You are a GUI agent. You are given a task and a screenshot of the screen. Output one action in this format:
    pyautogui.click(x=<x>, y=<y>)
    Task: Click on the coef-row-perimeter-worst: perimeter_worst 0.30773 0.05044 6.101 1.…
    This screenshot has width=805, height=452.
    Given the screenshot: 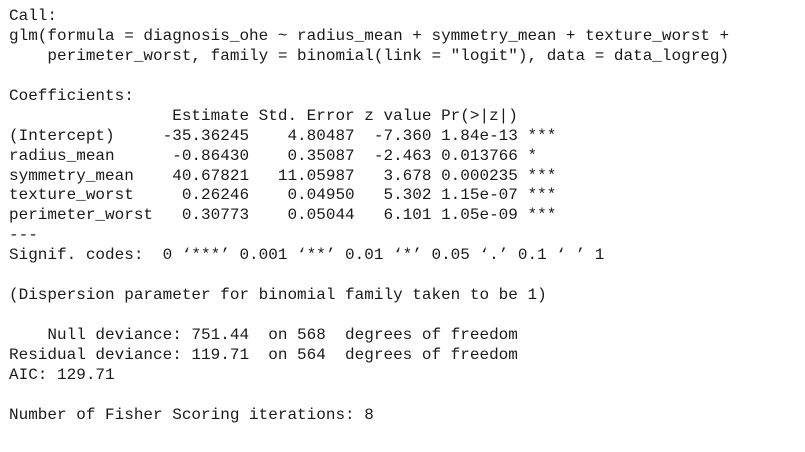 What is the action you would take?
    pyautogui.click(x=283, y=215)
    